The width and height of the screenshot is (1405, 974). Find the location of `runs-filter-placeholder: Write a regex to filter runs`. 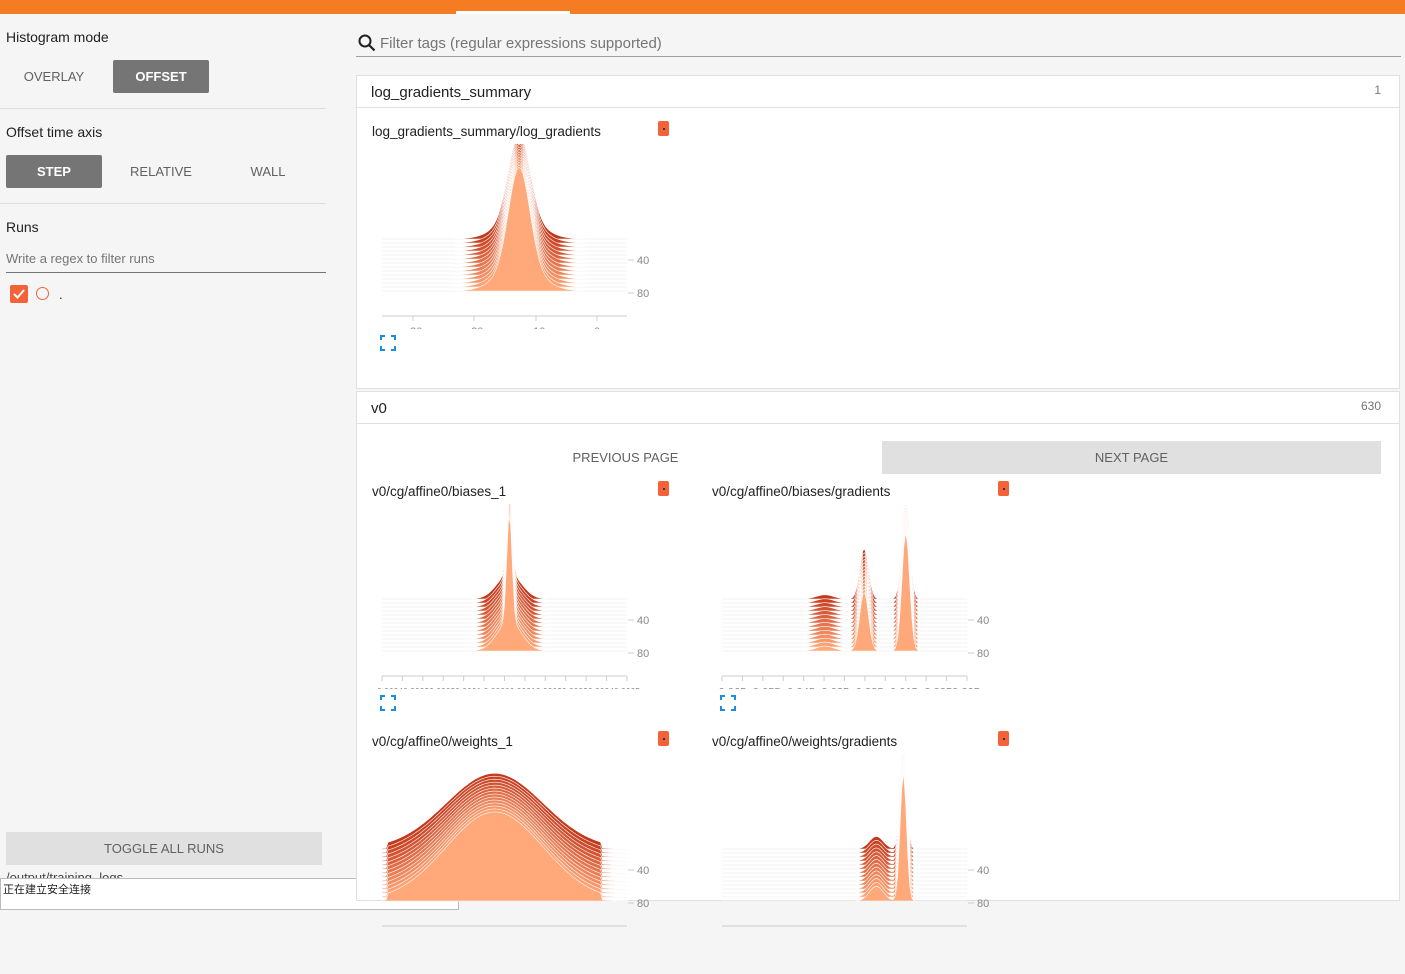

runs-filter-placeholder: Write a regex to filter runs is located at coordinates (80, 258).